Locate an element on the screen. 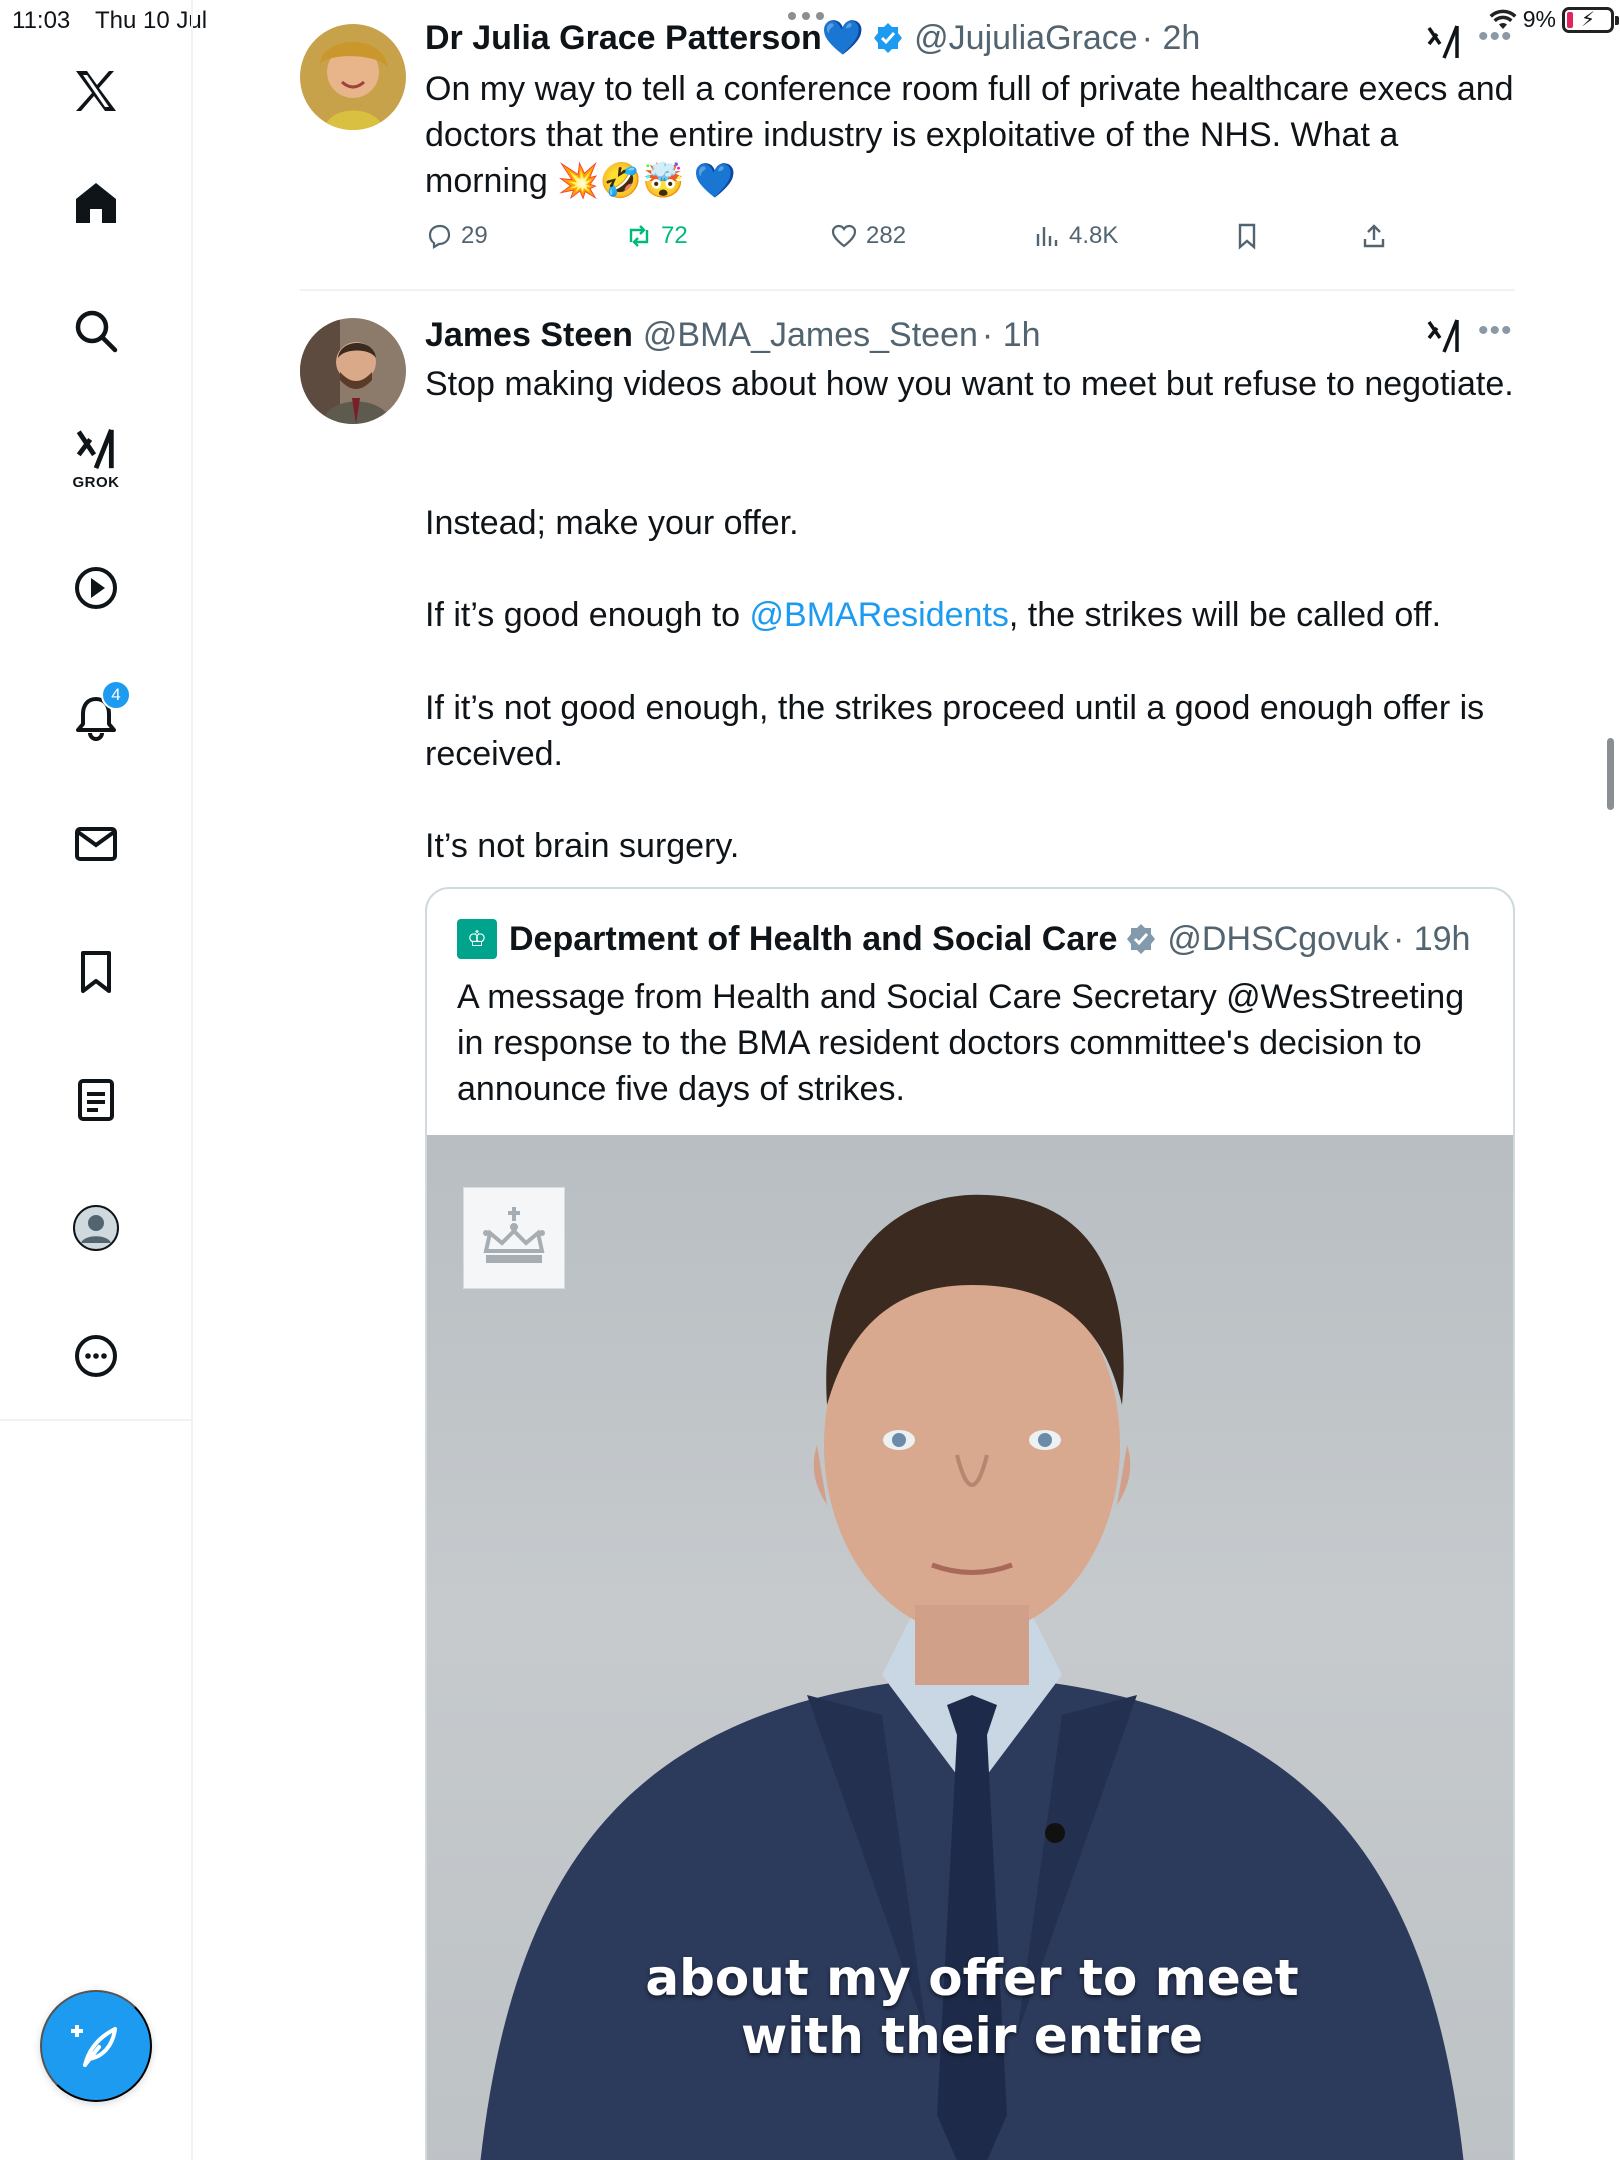 This screenshot has width=1620, height=2160. tweet-header: James Steen @BMA_James_Steen · 1h is located at coordinates (733, 335).